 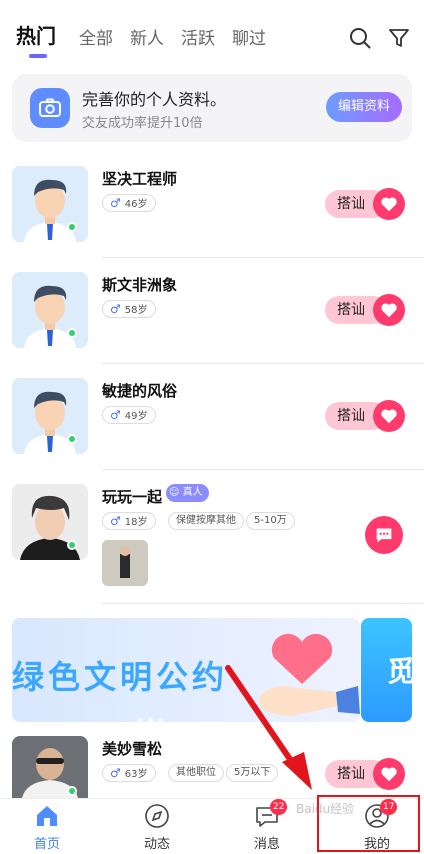 What do you see at coordinates (249, 36) in the screenshot?
I see `tab-chatted: 聊过` at bounding box center [249, 36].